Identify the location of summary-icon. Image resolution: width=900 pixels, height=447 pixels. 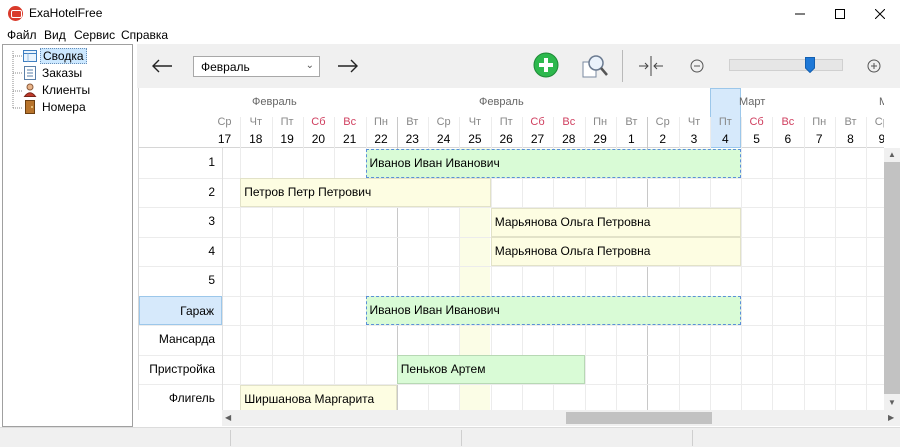
(30, 56).